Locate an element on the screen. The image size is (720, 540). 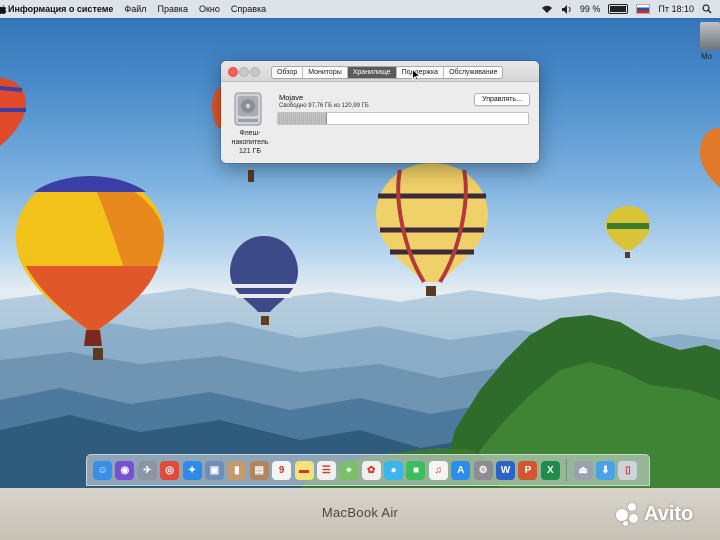
downloads-folder-icon: ⬇ is located at coordinates (605, 470).